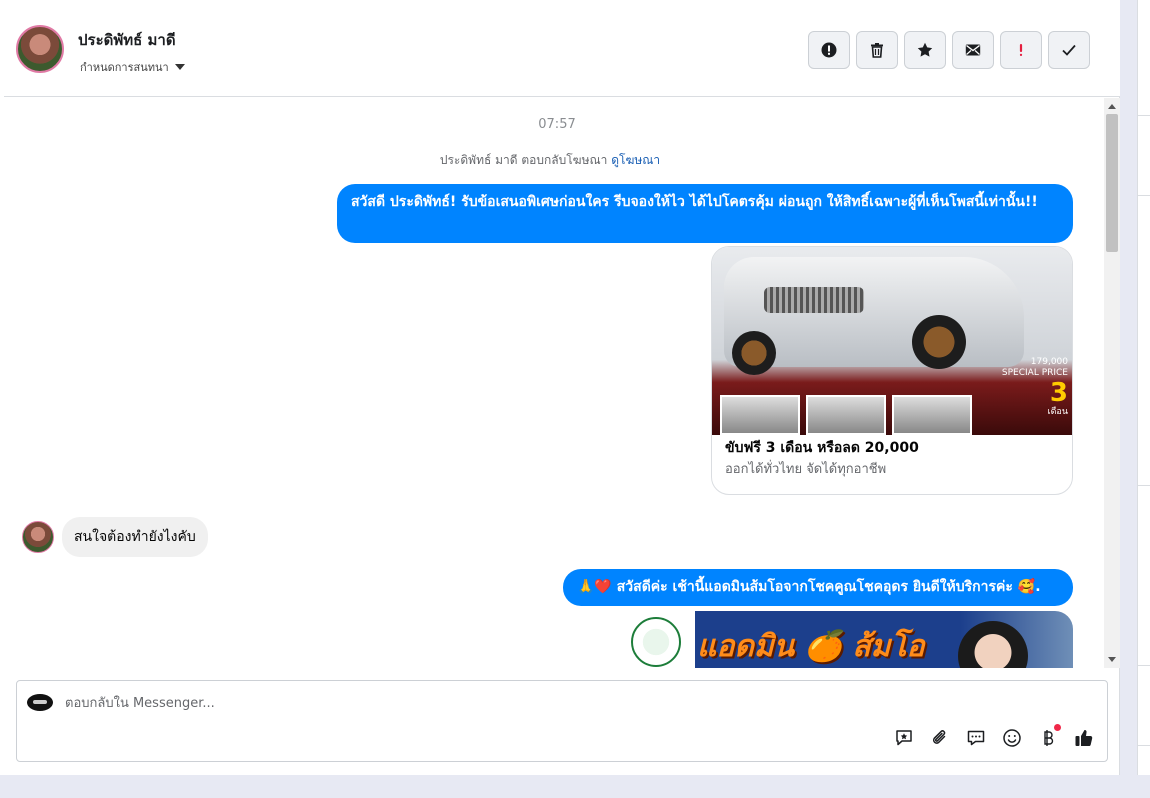  I want to click on priority-button, so click(1021, 50).